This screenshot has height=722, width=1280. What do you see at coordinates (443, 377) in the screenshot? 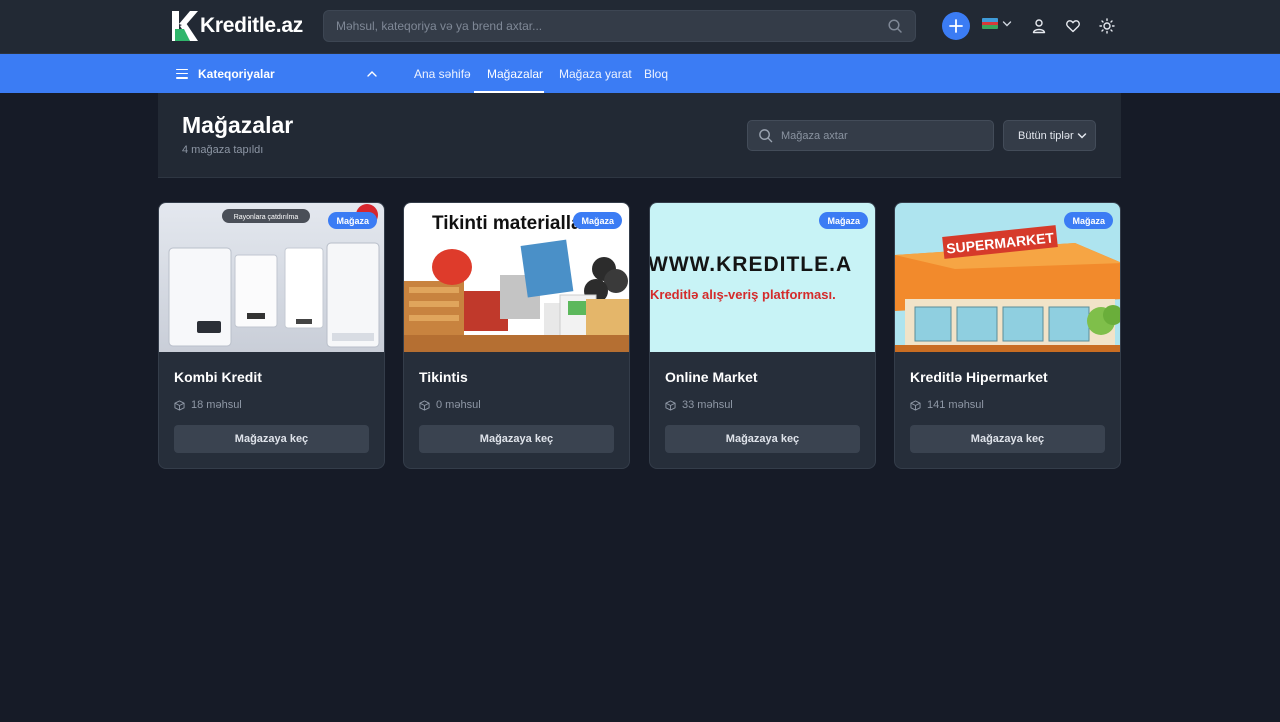
I see `store-name: Tikintis` at bounding box center [443, 377].